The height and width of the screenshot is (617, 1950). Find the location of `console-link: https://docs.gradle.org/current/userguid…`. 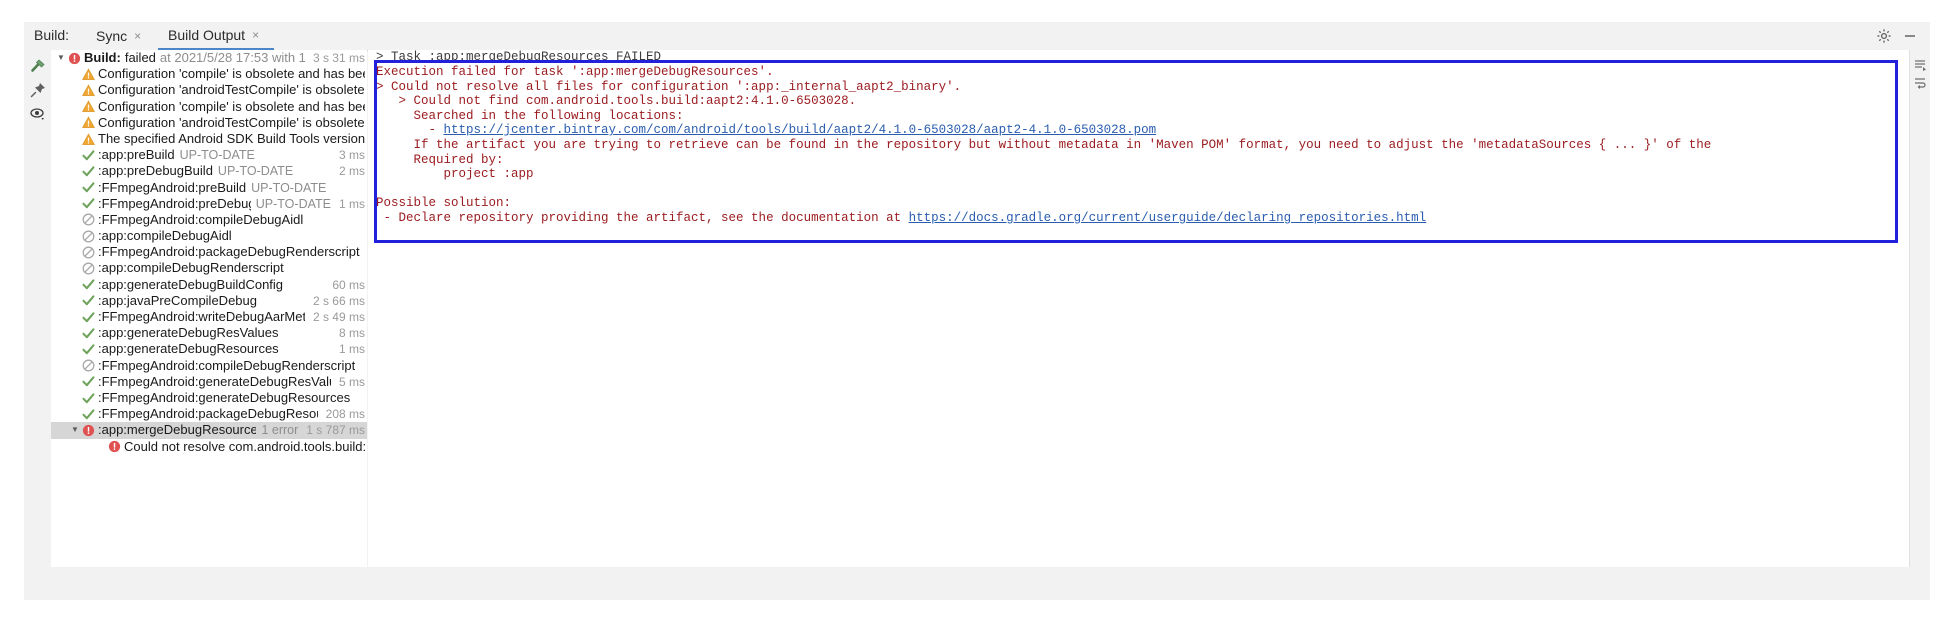

console-link: https://docs.gradle.org/current/userguid… is located at coordinates (1168, 218).